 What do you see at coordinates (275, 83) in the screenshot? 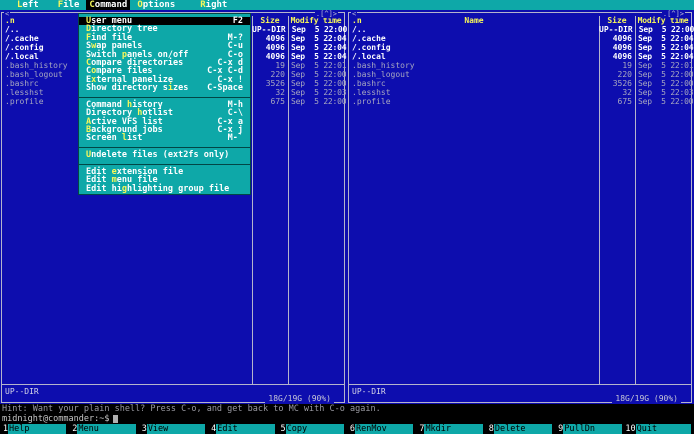
I see `file-size: 3526` at bounding box center [275, 83].